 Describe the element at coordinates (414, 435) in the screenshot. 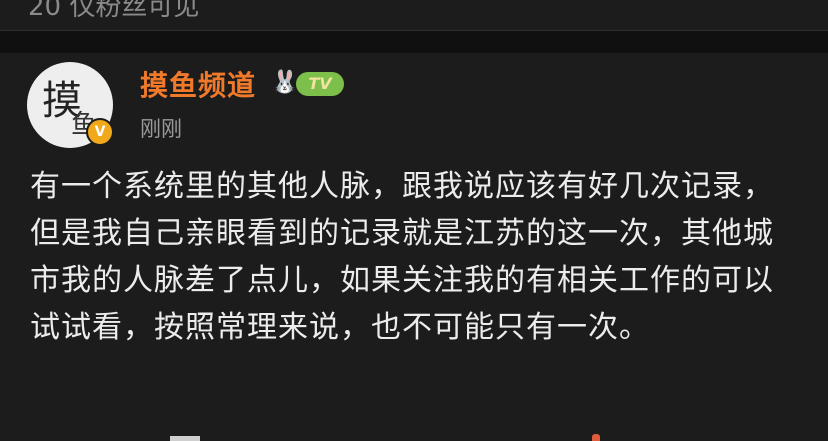

I see `action-bar` at that location.